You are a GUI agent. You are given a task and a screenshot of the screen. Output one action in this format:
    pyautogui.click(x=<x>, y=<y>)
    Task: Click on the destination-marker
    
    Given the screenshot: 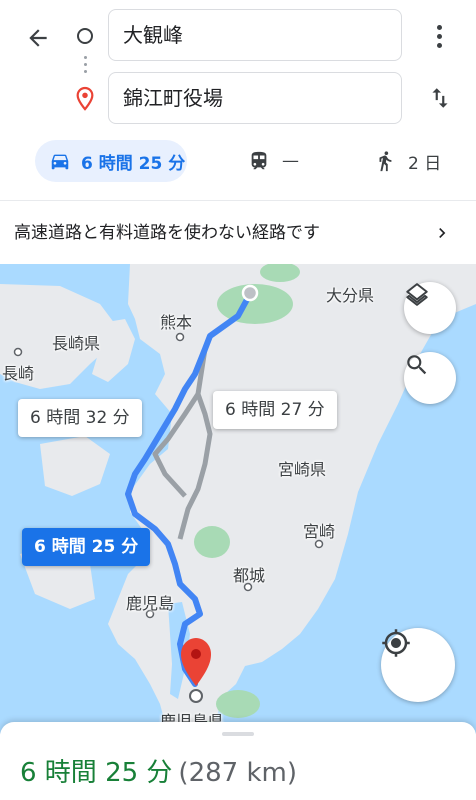 What is the action you would take?
    pyautogui.click(x=196, y=696)
    